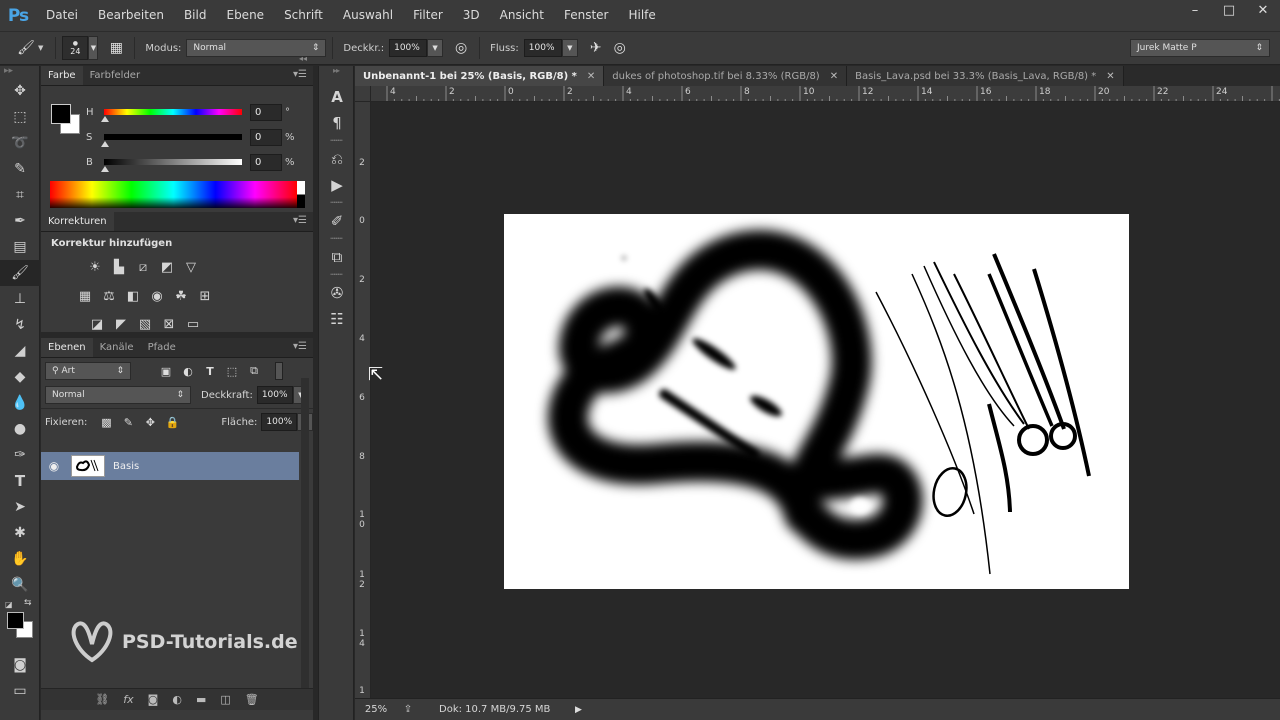  Describe the element at coordinates (193, 324) in the screenshot. I see `gradient-map-icon: ▭` at that location.